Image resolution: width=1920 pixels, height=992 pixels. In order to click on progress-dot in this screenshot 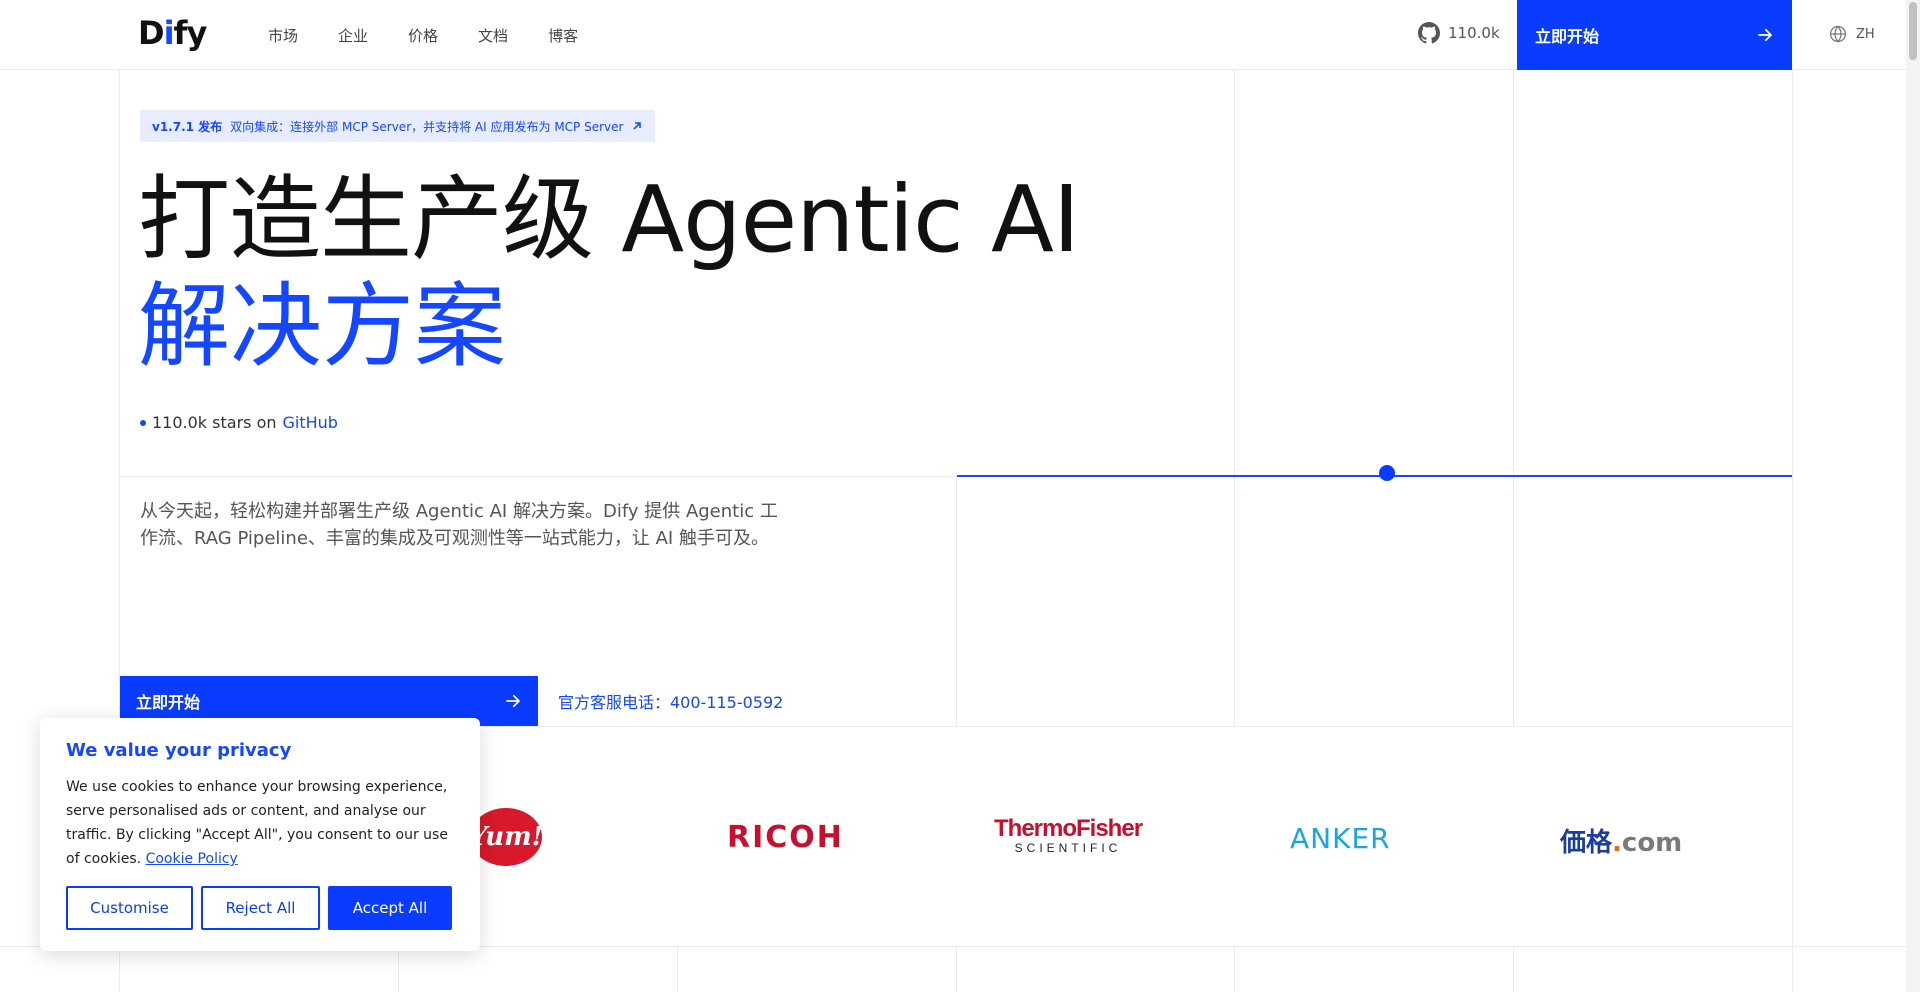, I will do `click(1387, 473)`.